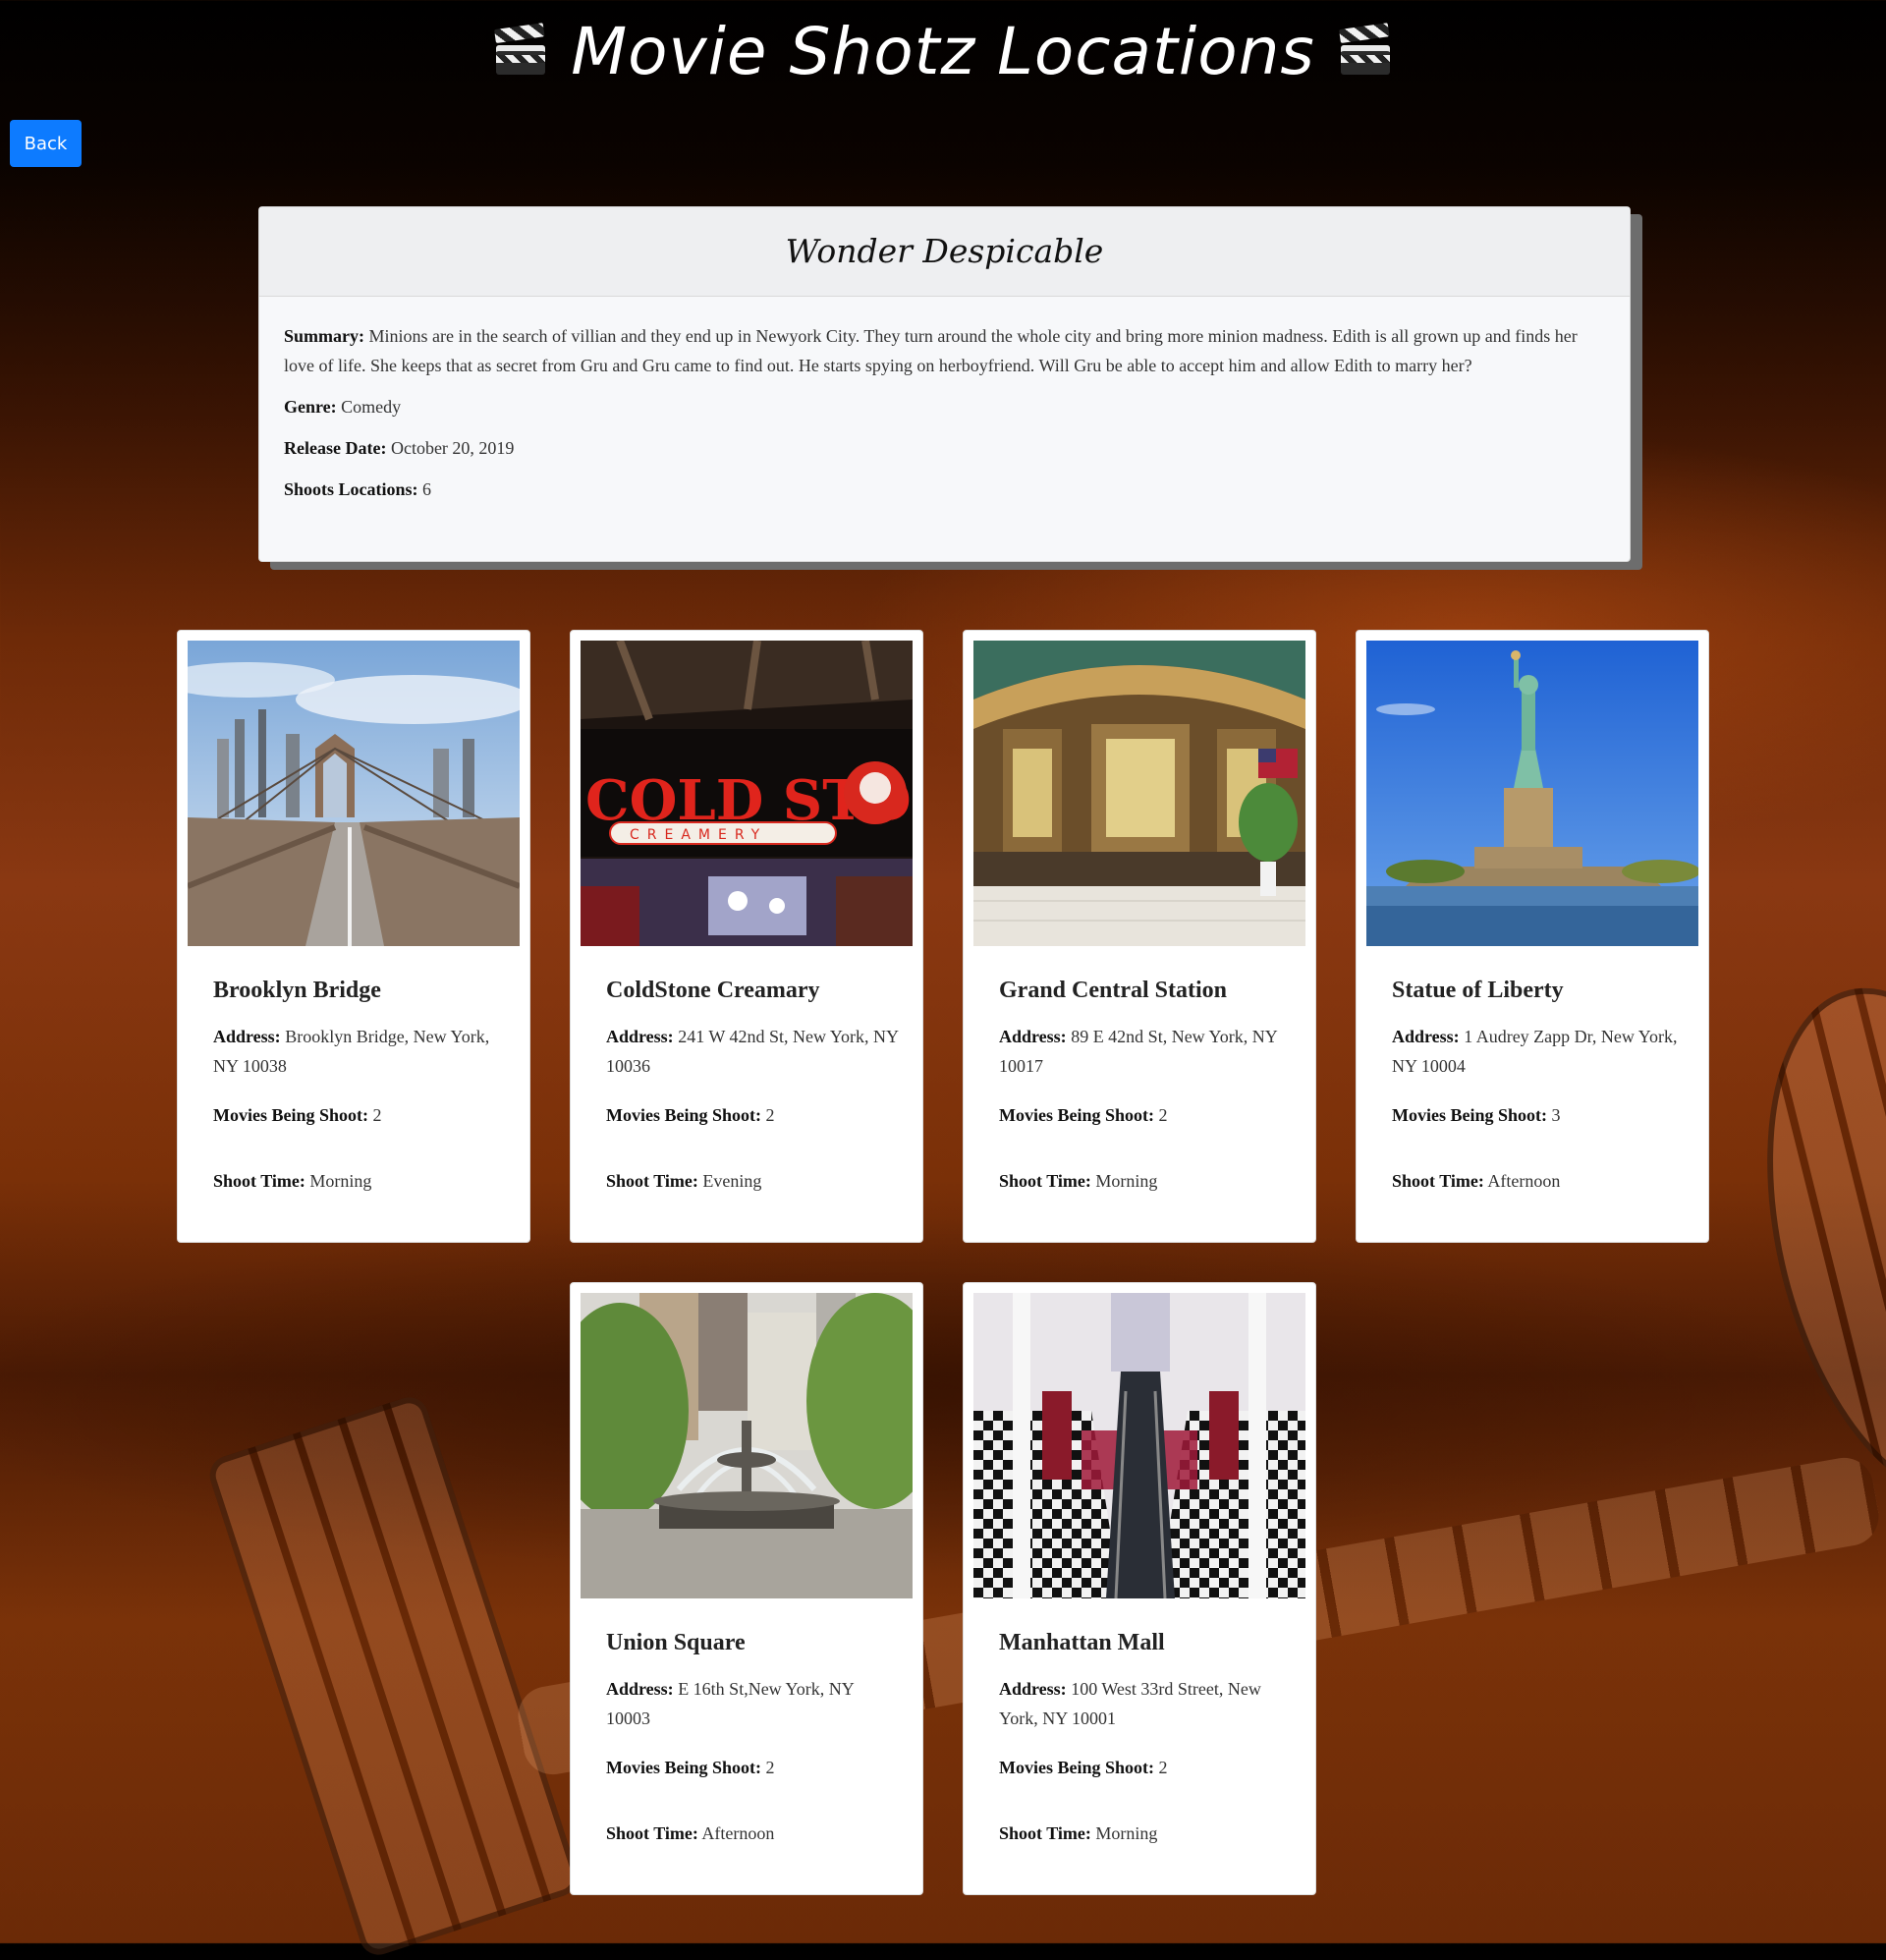 This screenshot has width=1886, height=1960. I want to click on location-address: Address: E 16th St,New York, NY 10003, so click(730, 1703).